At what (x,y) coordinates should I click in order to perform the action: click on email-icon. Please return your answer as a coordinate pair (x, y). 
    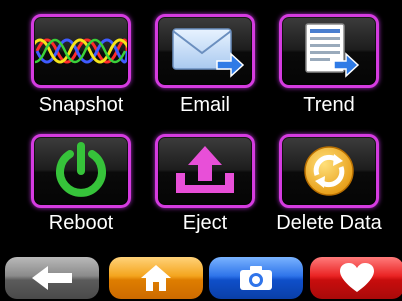
    Looking at the image, I should click on (208, 53).